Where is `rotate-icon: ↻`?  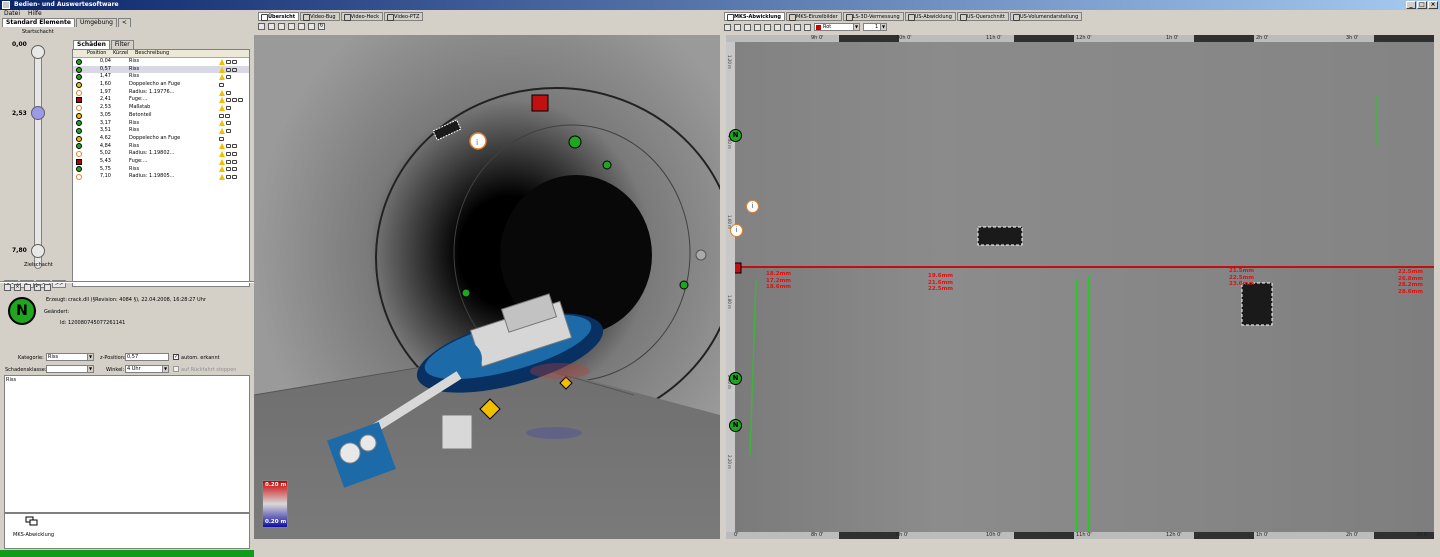
rotate-icon: ↻ is located at coordinates (321, 26).